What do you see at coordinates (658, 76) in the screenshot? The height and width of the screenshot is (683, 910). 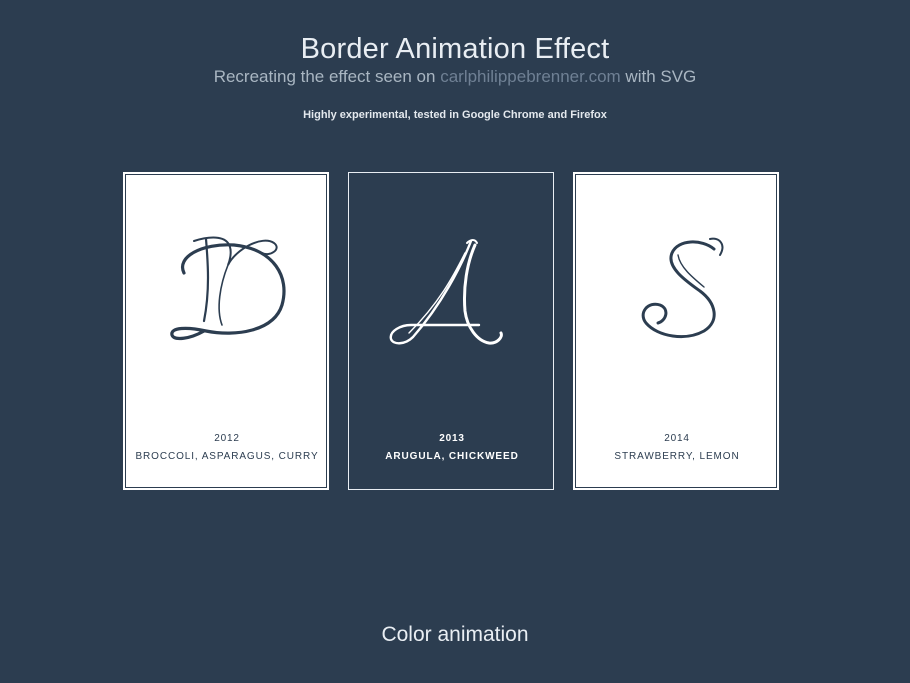 I see `subtitle-suffix: with SVG` at bounding box center [658, 76].